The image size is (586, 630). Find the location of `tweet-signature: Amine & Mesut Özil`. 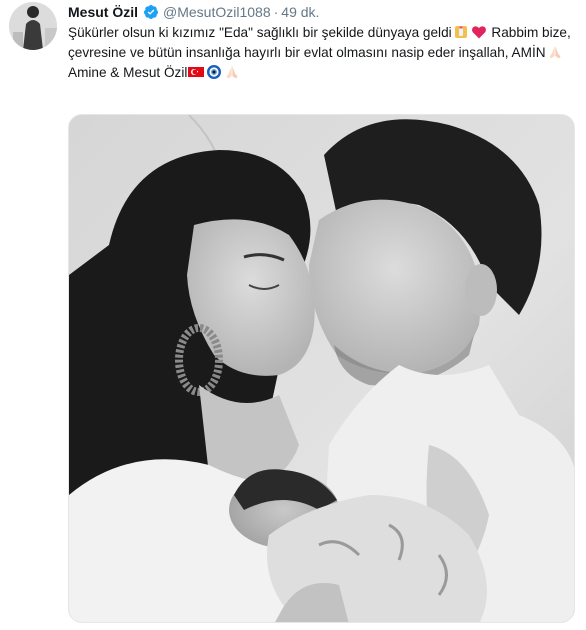

tweet-signature: Amine & Mesut Özil is located at coordinates (128, 72).